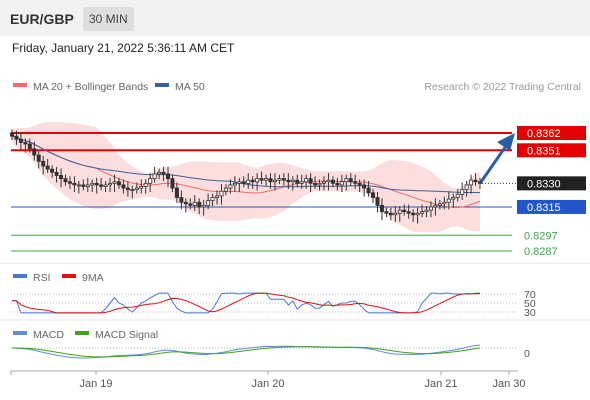 The width and height of the screenshot is (590, 400). Describe the element at coordinates (440, 384) in the screenshot. I see `x-tick-label: Jan 21` at that location.